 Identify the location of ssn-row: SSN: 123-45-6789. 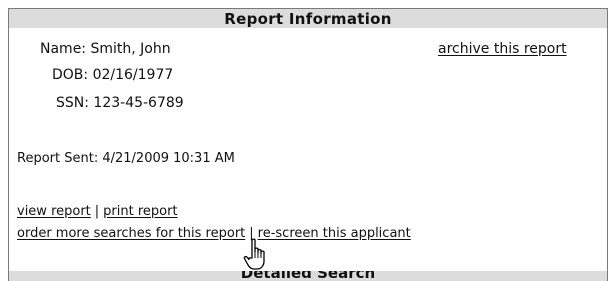
(120, 103).